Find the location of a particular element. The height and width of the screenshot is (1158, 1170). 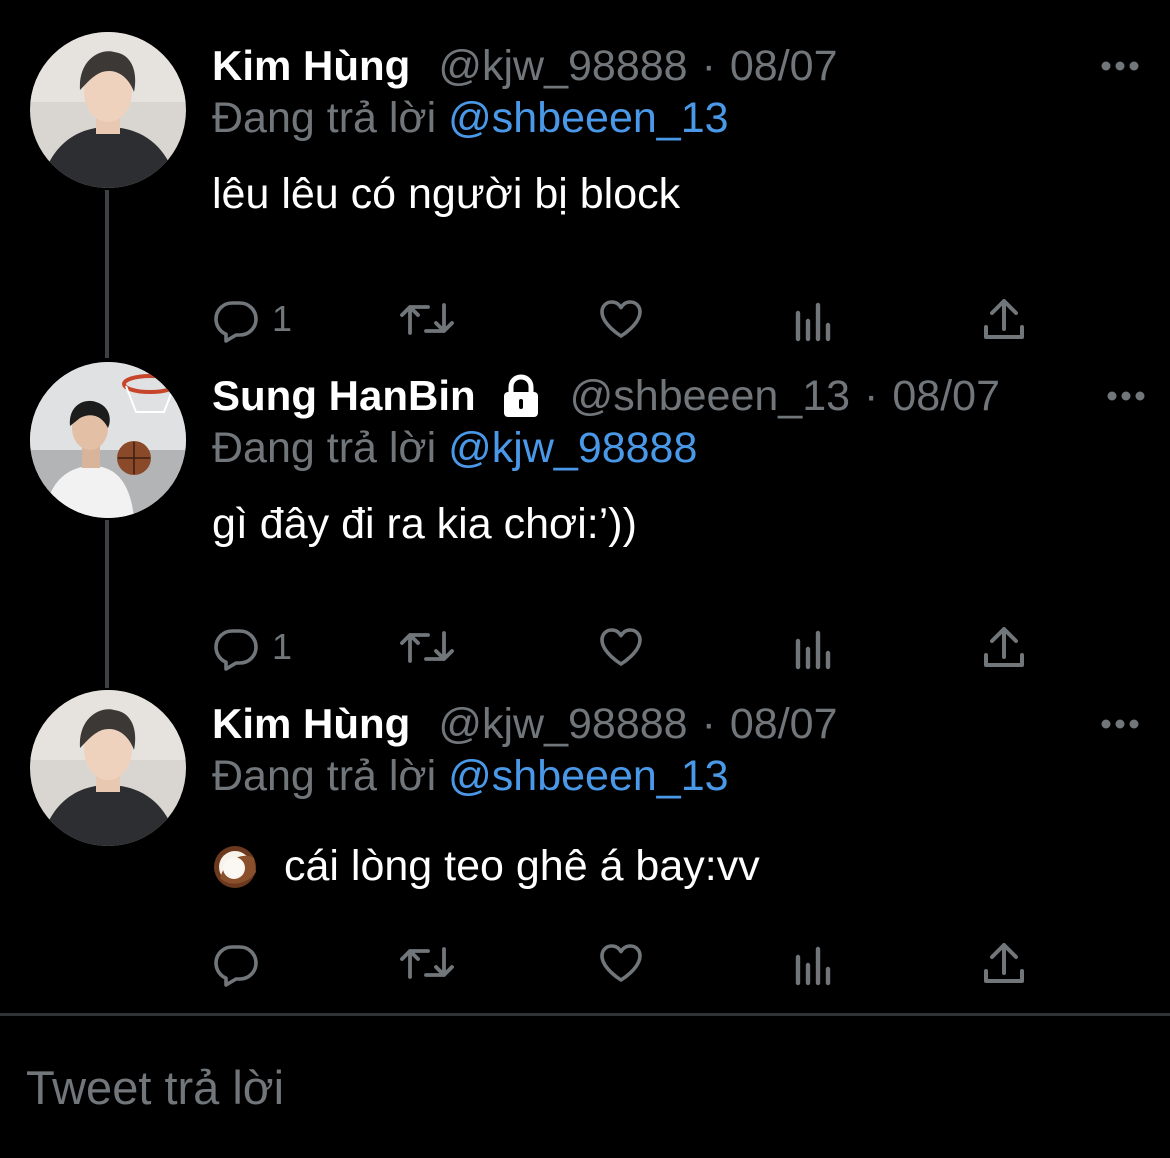

tweet-text: gì đây đi ra kia chơi:’)) is located at coordinates (424, 524).